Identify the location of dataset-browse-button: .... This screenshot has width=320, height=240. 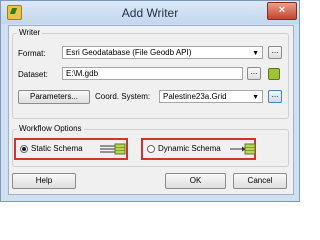
(254, 73).